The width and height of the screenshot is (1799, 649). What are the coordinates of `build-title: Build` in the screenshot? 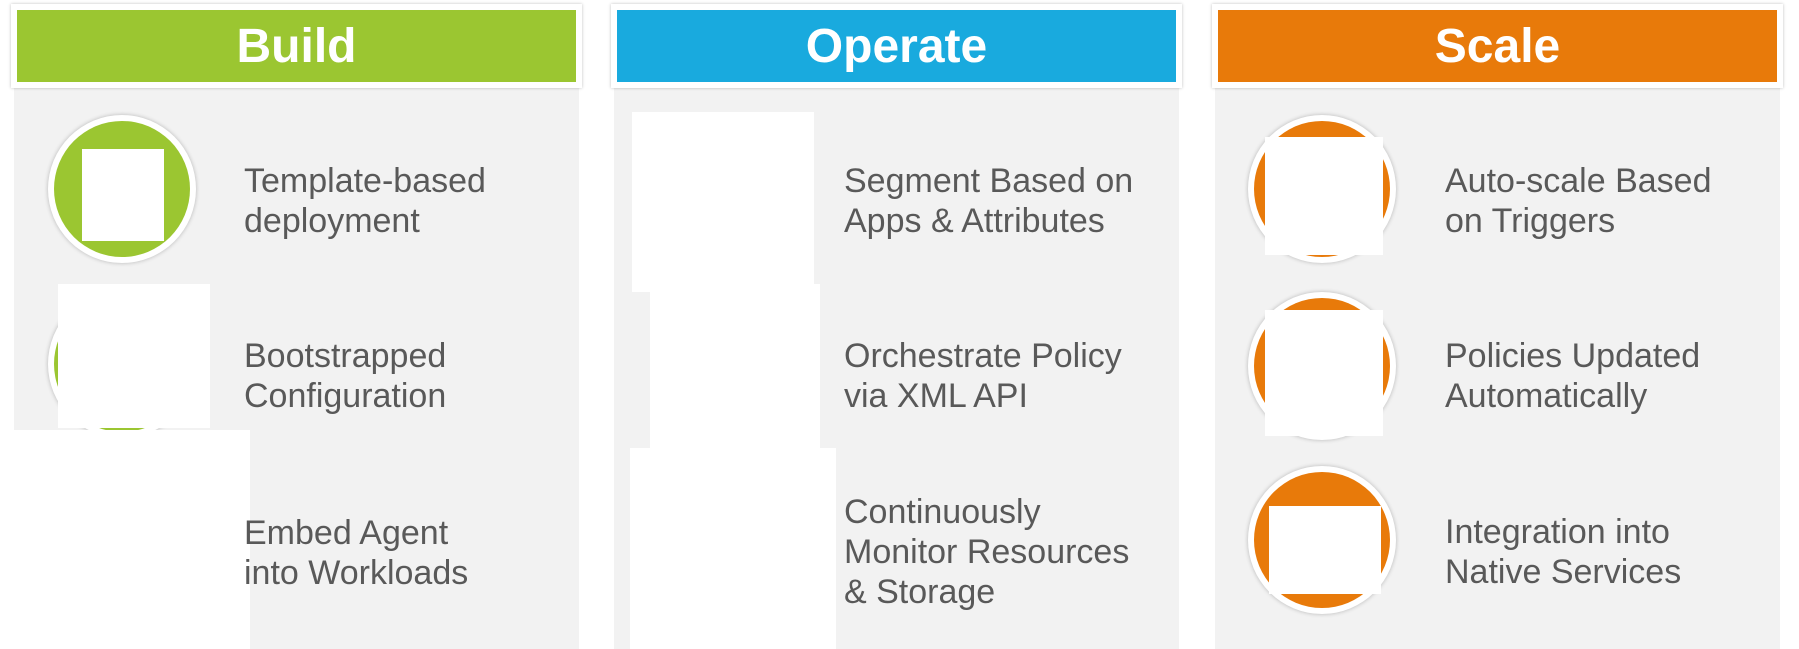 It's located at (296, 46).